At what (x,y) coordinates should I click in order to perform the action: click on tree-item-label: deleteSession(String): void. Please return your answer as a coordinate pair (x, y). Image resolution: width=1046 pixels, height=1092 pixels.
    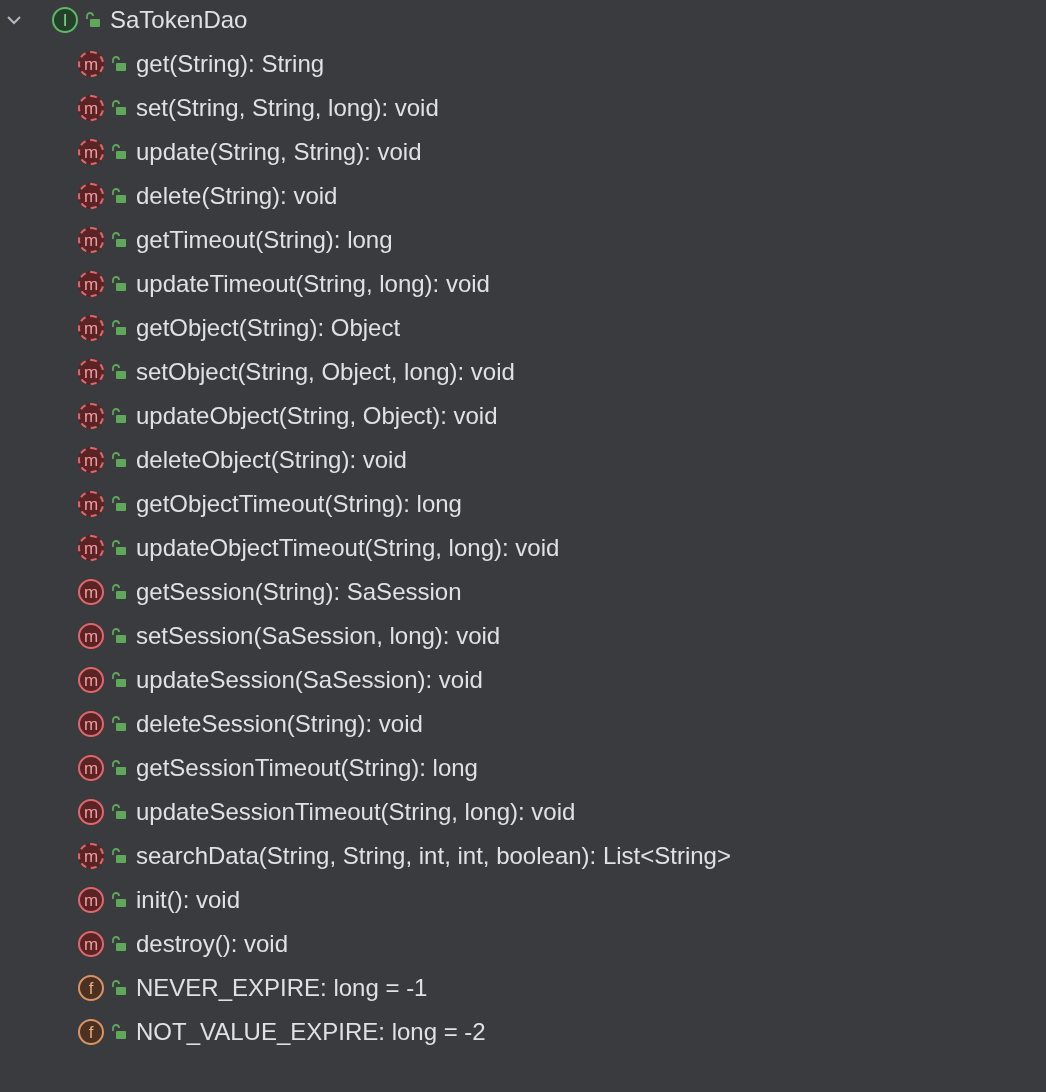
    Looking at the image, I should click on (279, 724).